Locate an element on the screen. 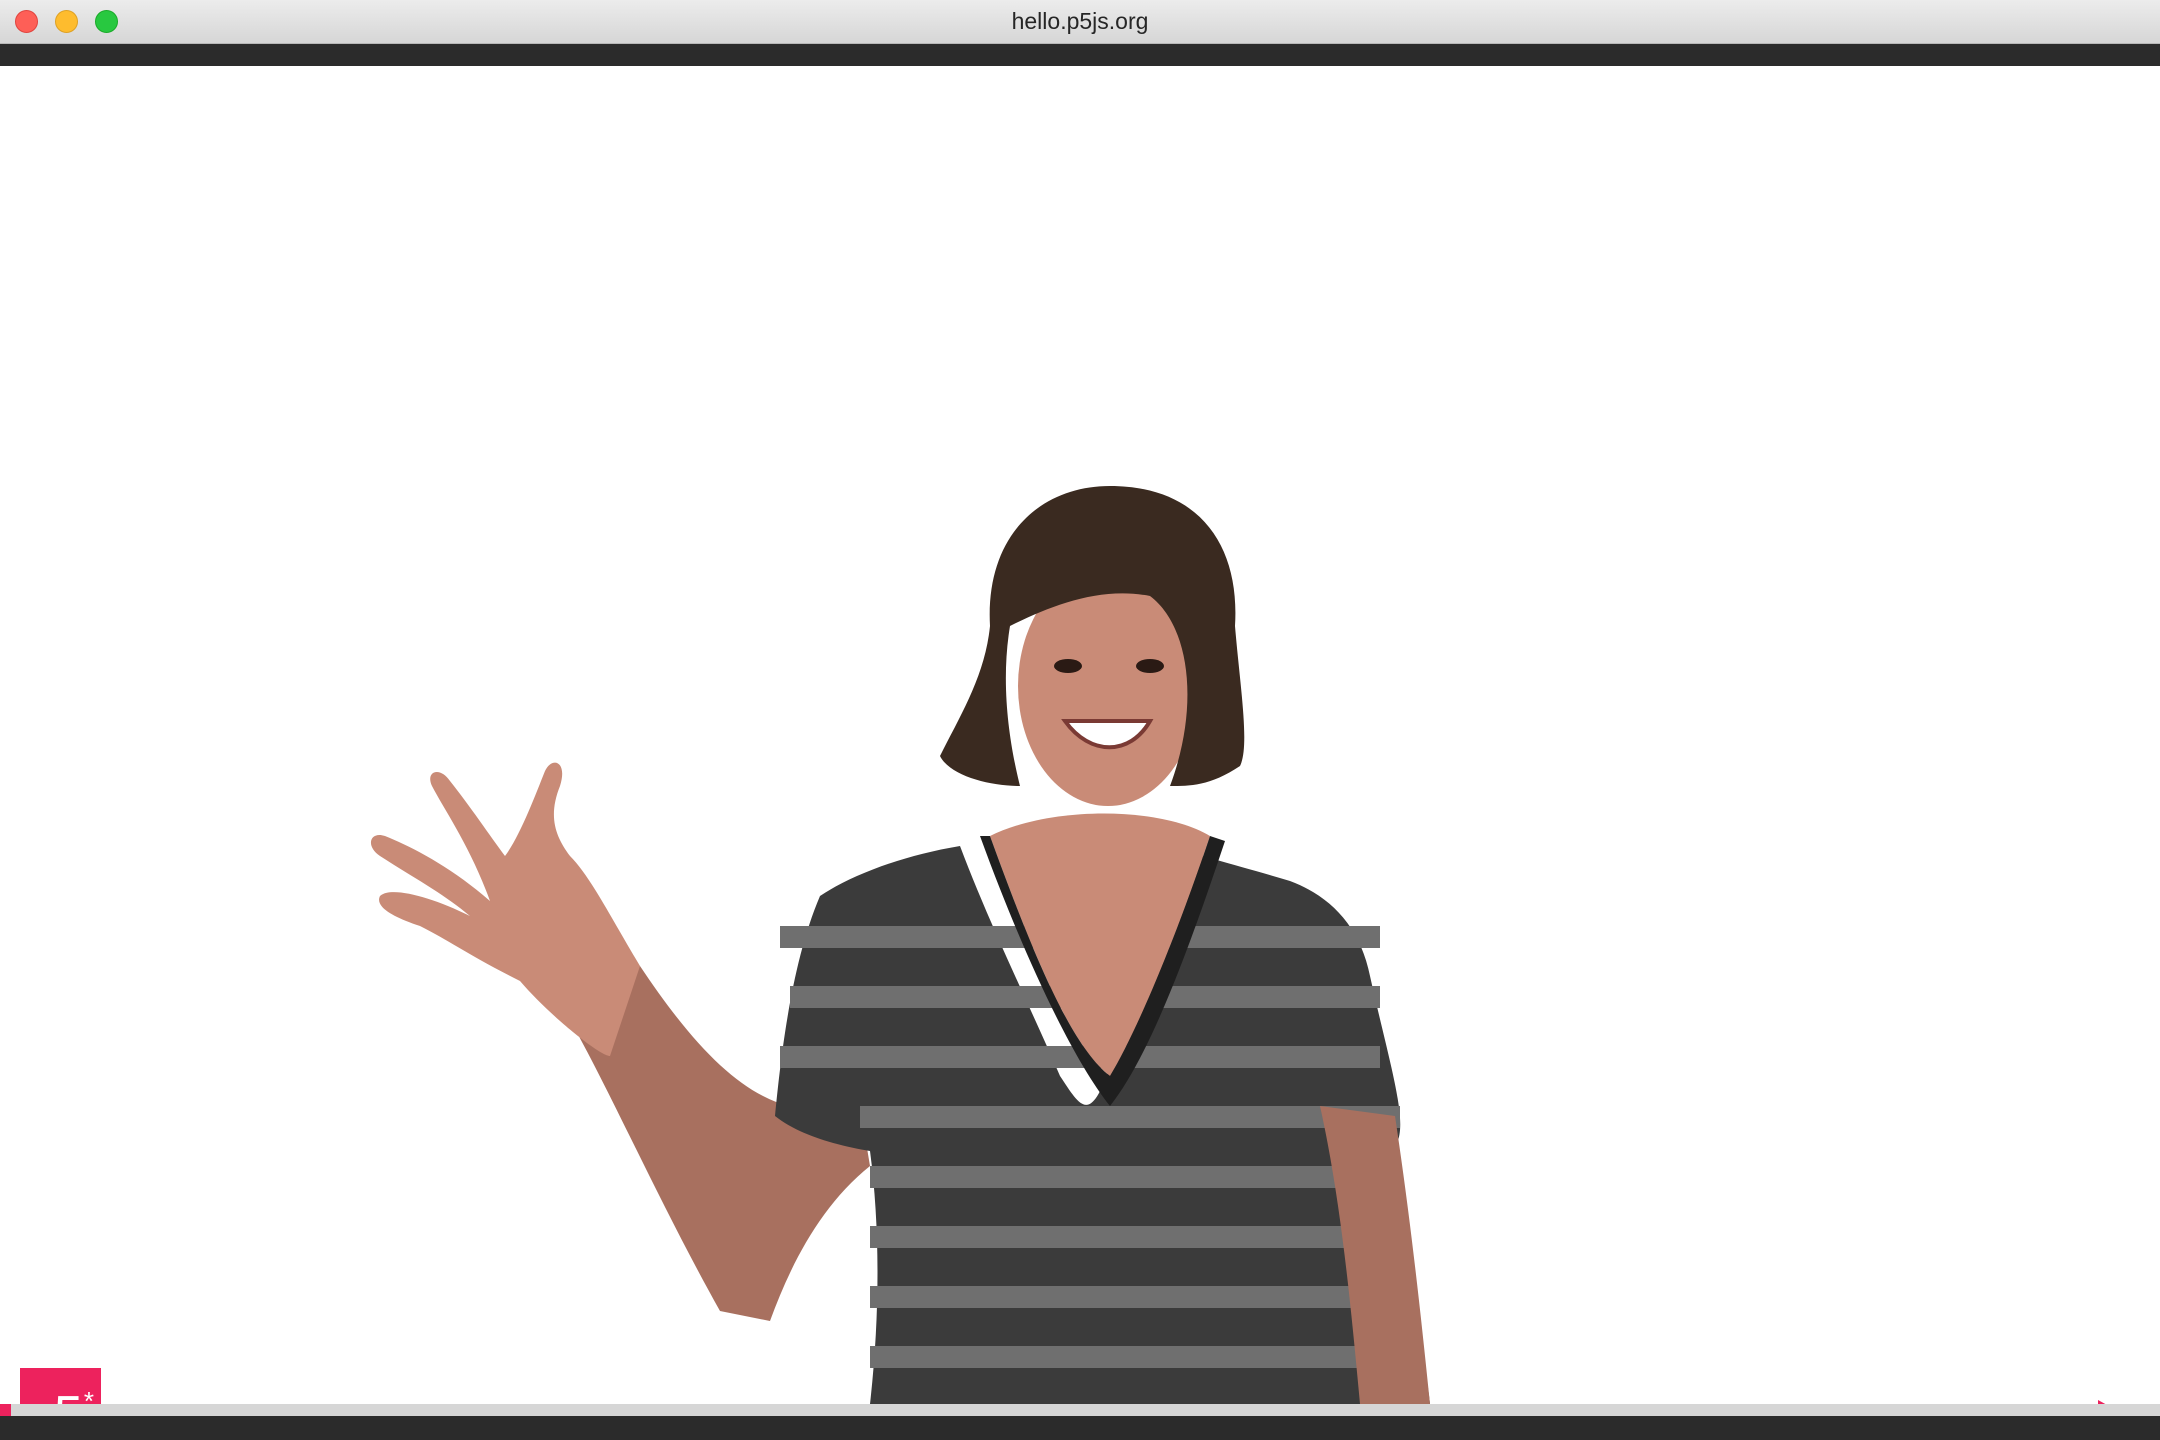  video-progress-bar is located at coordinates (1080, 1410).